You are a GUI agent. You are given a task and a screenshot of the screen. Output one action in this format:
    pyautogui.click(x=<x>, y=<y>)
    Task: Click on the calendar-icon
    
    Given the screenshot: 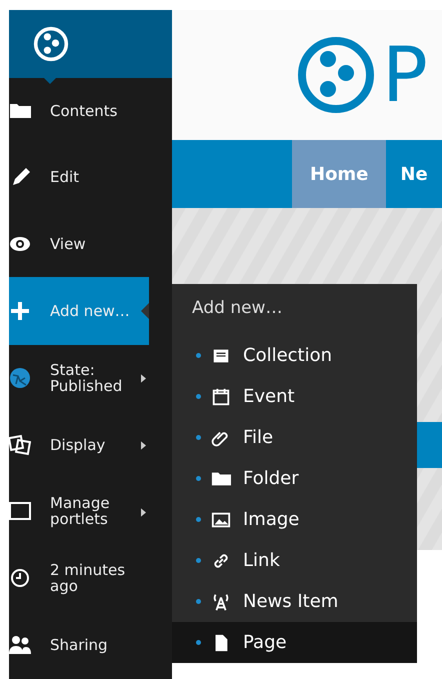 What is the action you would take?
    pyautogui.click(x=221, y=396)
    